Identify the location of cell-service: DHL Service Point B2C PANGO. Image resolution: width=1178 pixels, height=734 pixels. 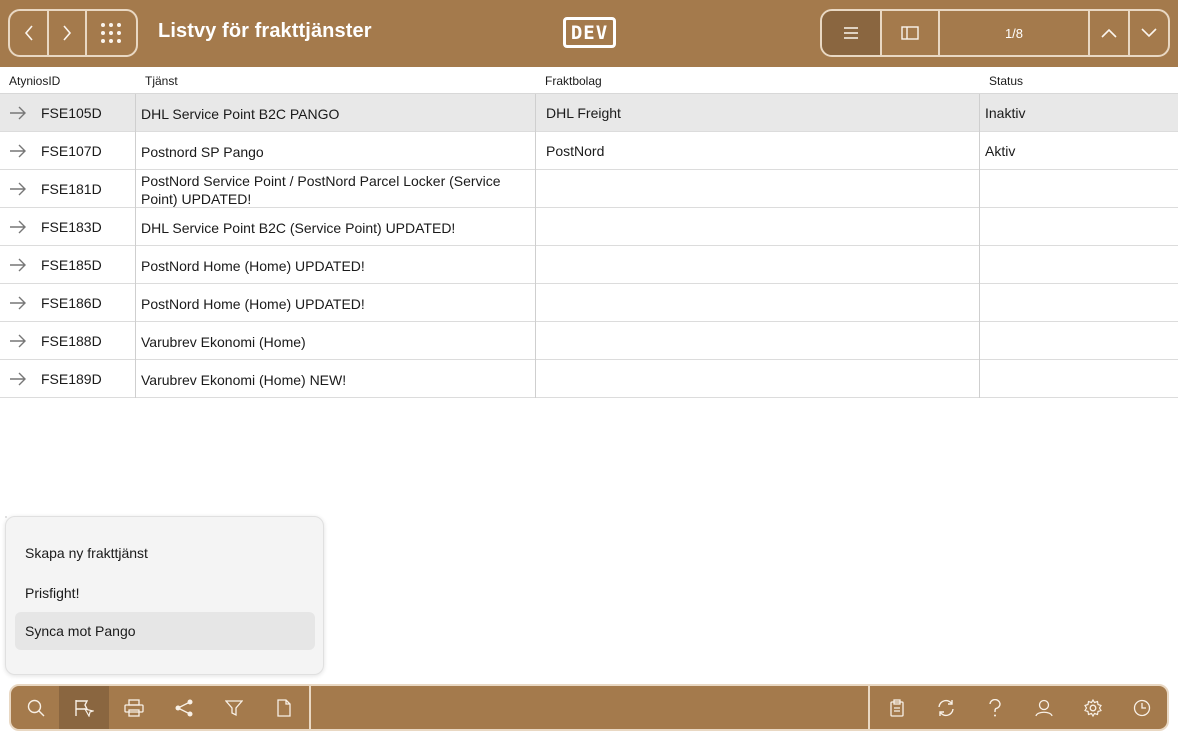
(240, 114).